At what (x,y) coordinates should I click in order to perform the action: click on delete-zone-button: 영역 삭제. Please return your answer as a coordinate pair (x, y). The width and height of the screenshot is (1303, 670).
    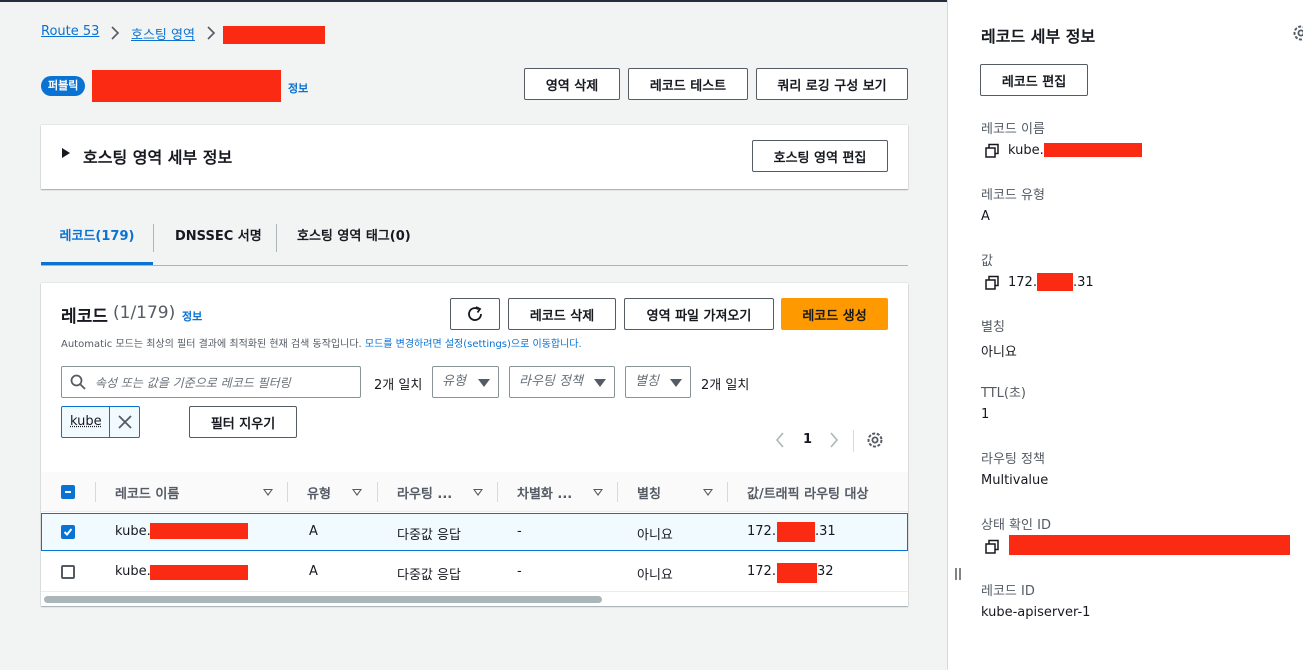
    Looking at the image, I should click on (572, 84).